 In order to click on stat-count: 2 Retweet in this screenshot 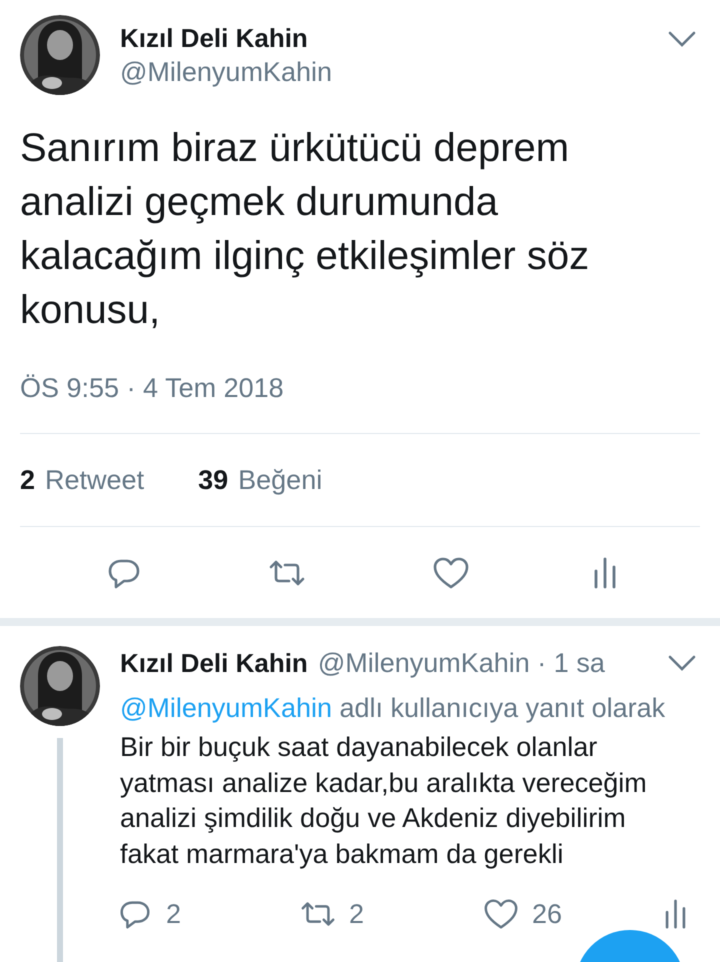, I will do `click(82, 480)`.